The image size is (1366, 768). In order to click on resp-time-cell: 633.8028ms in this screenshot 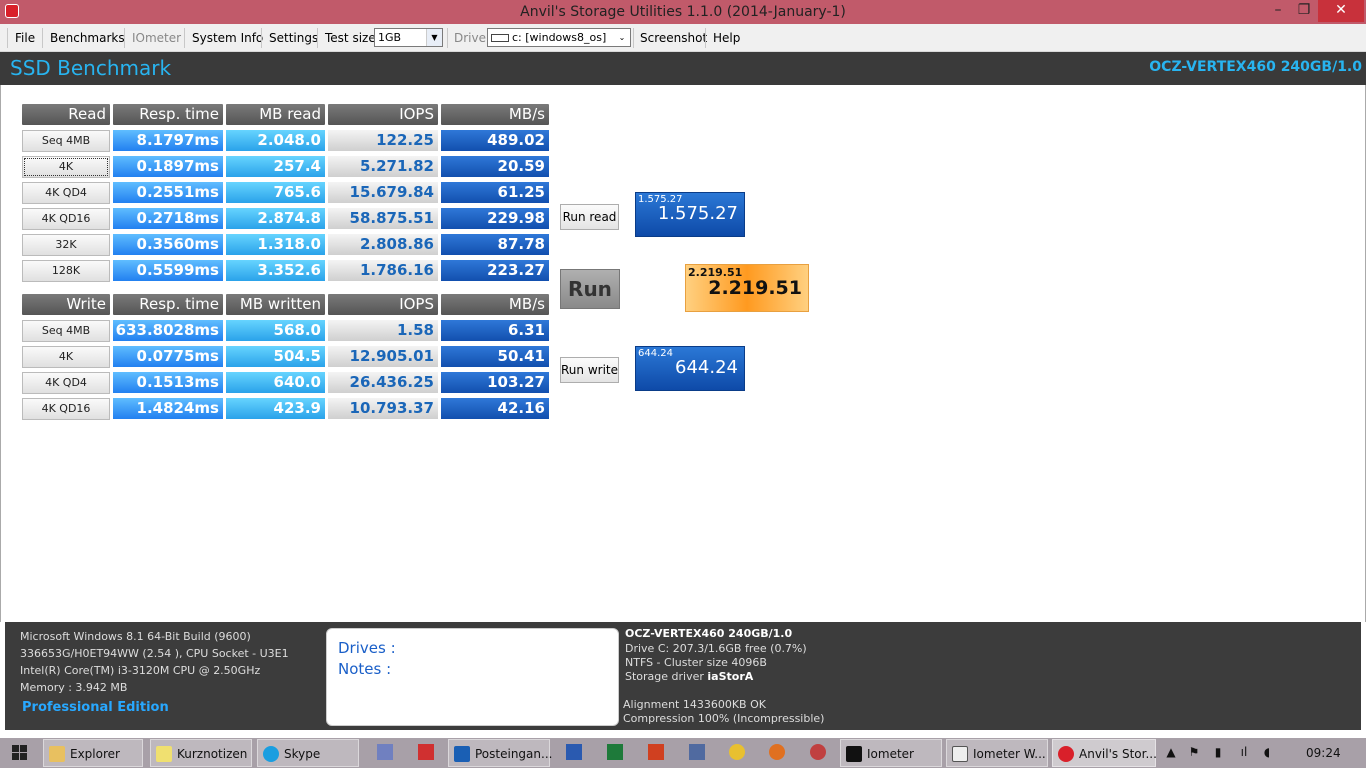, I will do `click(168, 330)`.